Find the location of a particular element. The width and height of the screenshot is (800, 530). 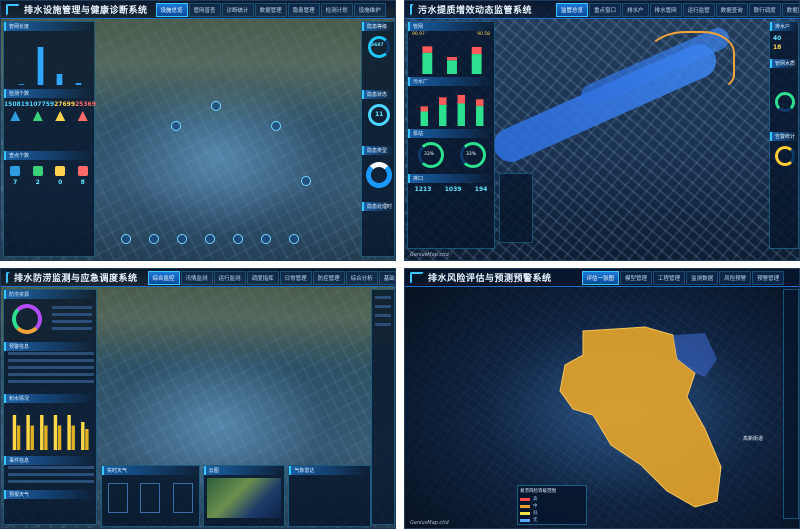

mini-value: 90.58 is located at coordinates (483, 34).